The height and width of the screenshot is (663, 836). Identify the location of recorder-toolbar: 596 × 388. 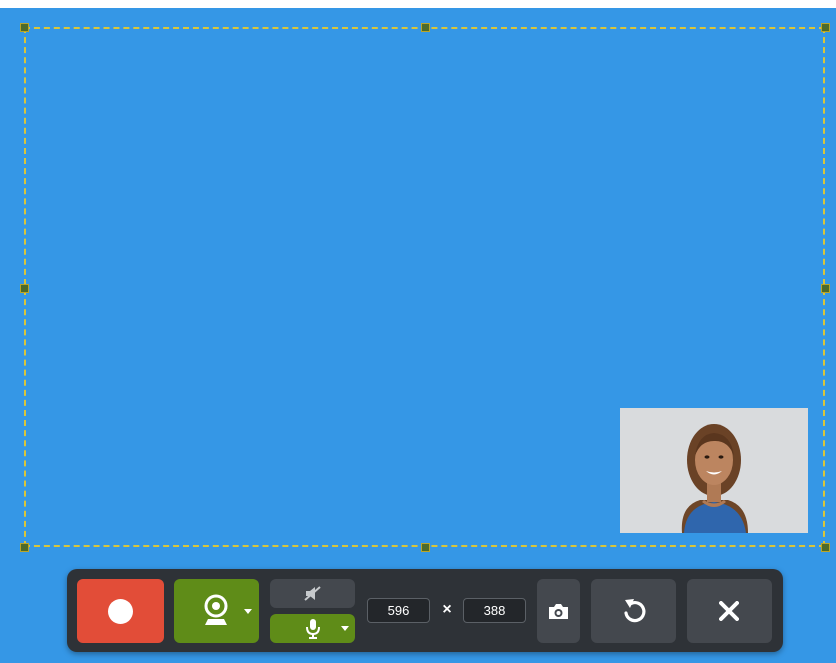
(425, 610).